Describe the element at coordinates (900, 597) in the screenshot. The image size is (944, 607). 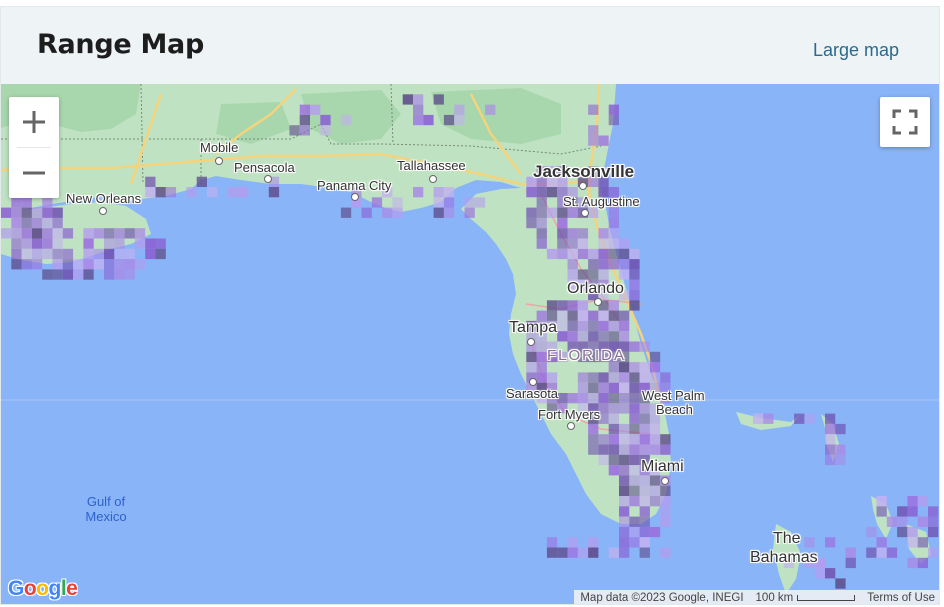
I see `terms-of-use-link: Terms of Use` at that location.